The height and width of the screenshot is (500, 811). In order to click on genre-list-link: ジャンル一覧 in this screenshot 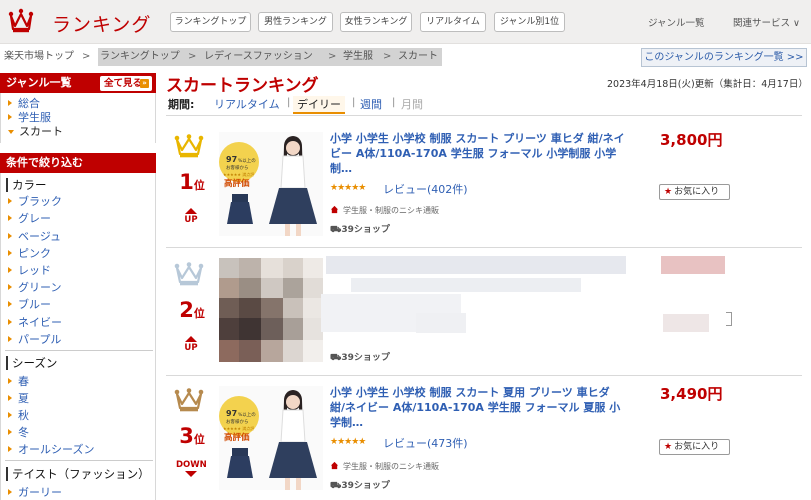, I will do `click(676, 22)`.